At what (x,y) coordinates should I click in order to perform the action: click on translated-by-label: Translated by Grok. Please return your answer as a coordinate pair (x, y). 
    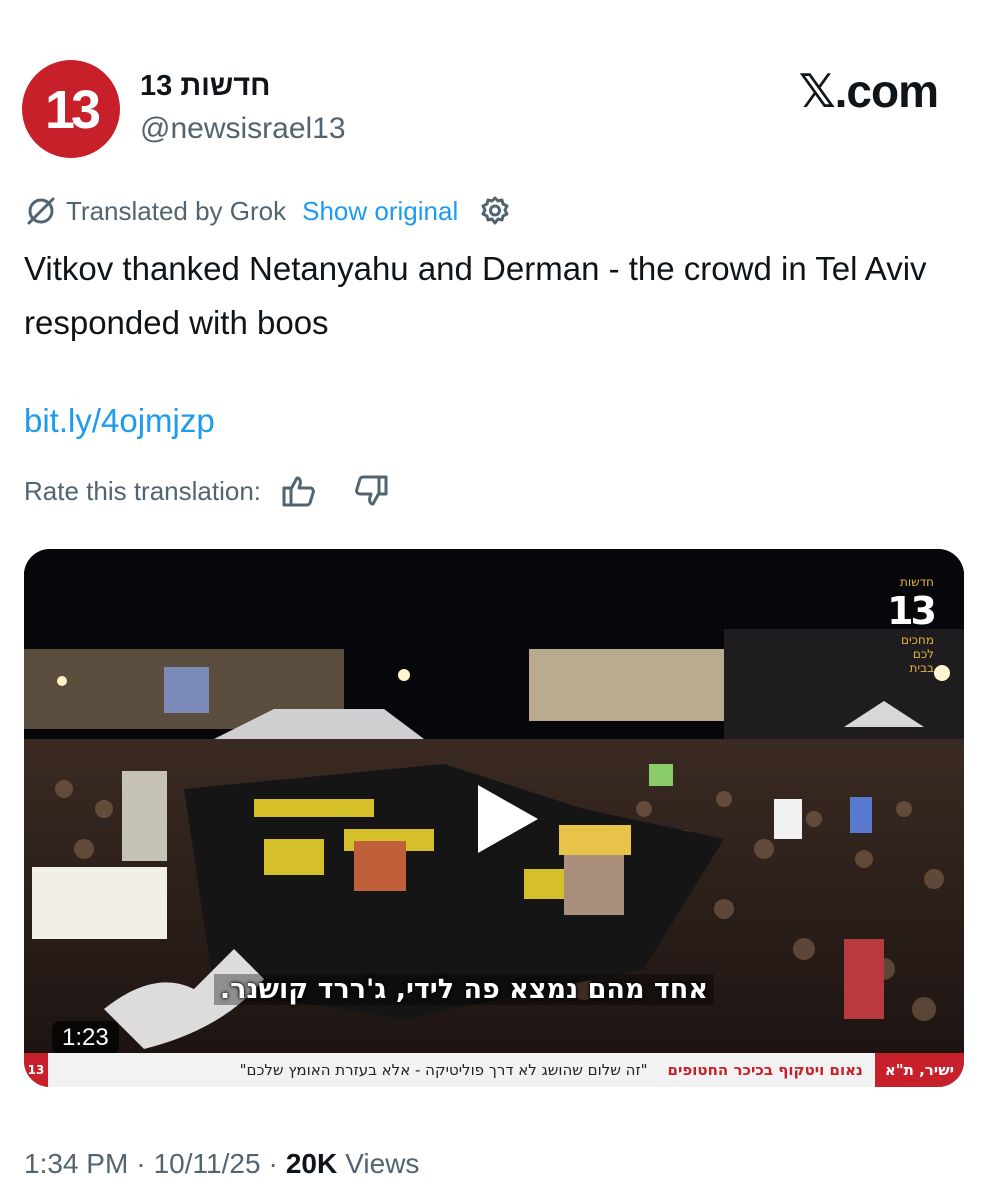
    Looking at the image, I should click on (176, 210).